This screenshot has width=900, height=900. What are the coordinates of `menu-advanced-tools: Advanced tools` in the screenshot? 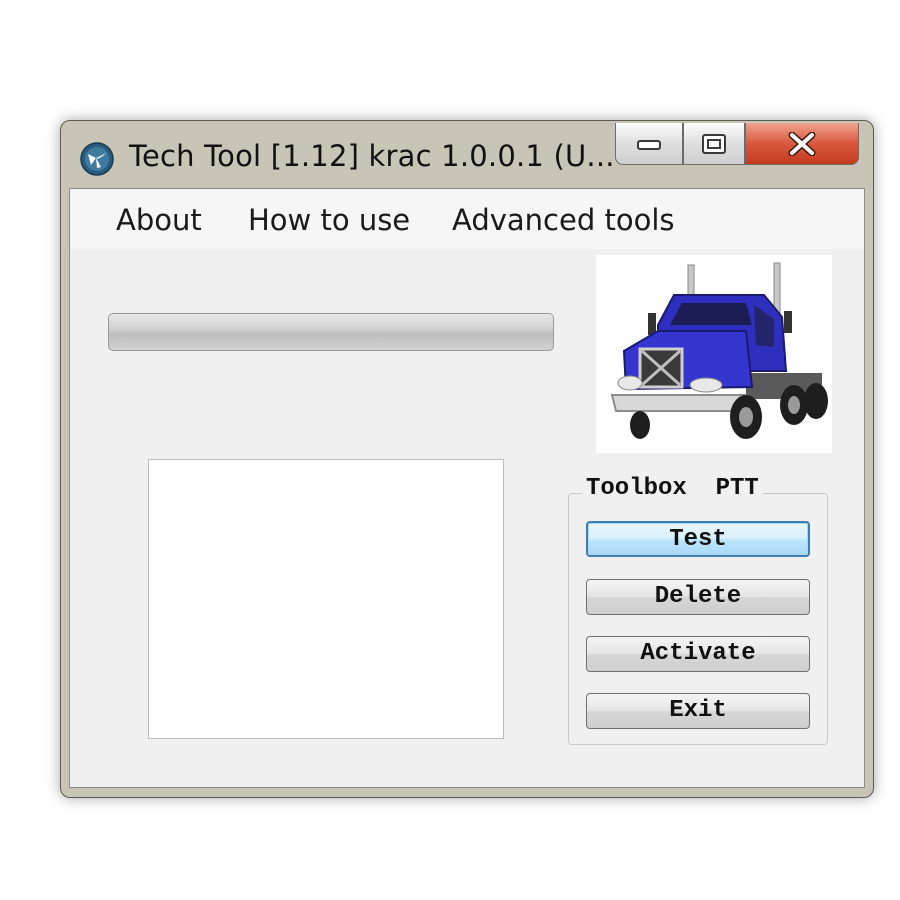 It's located at (563, 220).